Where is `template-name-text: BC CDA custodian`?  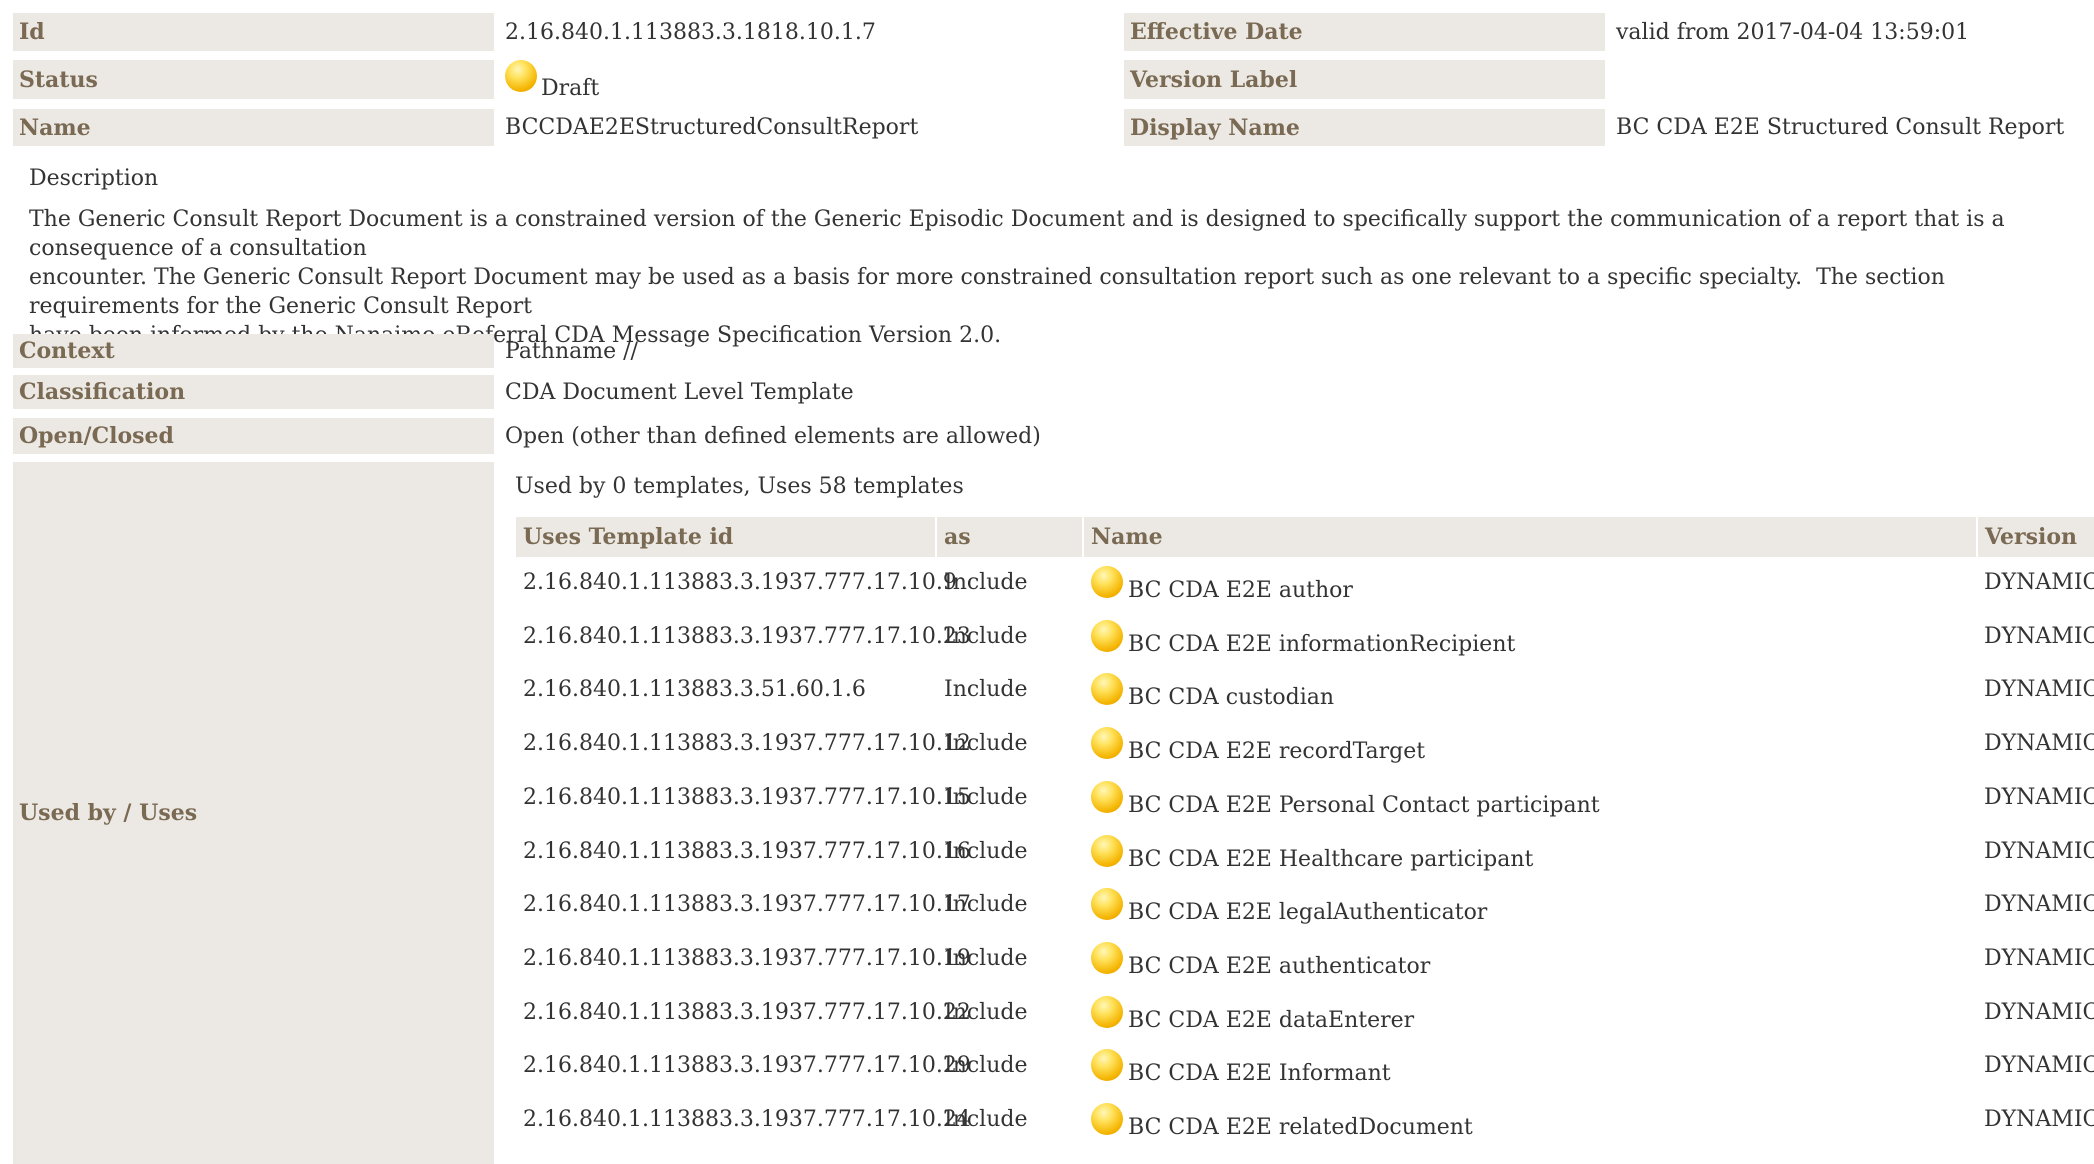
template-name-text: BC CDA custodian is located at coordinates (1231, 697).